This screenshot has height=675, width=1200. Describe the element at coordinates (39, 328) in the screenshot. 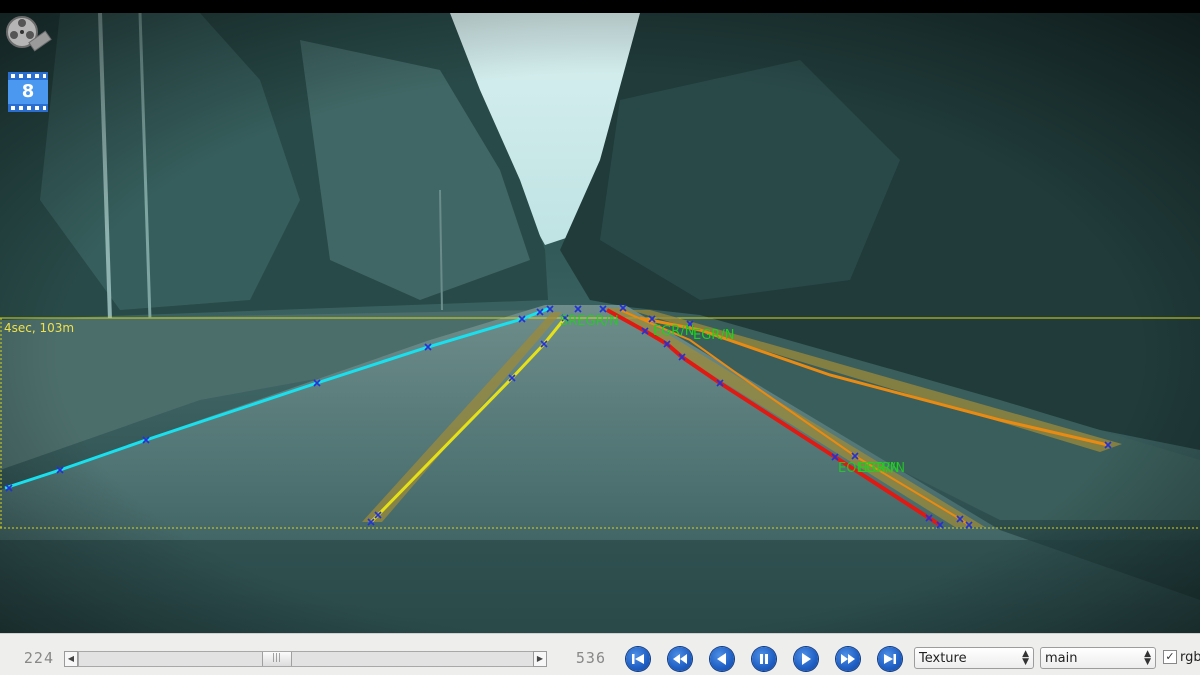

I see `time-distance-label: 4sec, 103m` at that location.